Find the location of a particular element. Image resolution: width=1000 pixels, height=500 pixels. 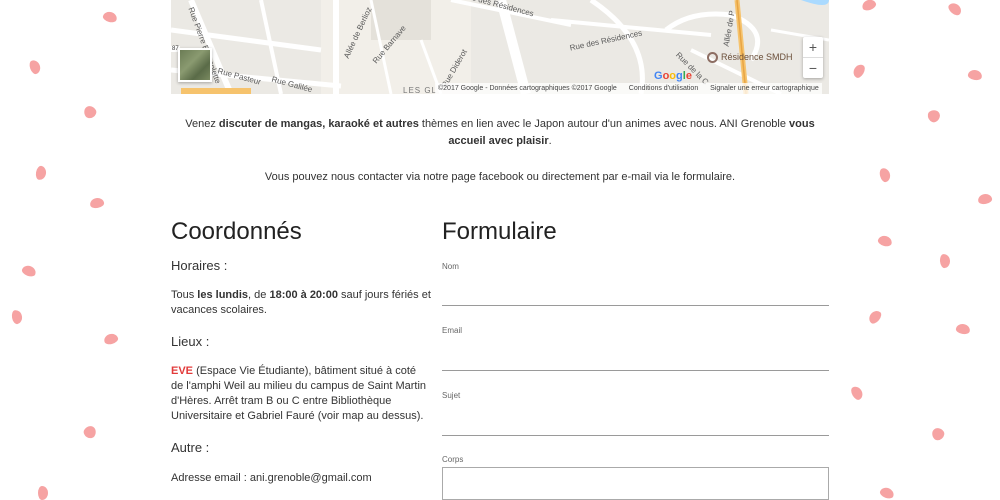

map-terms-link: Conditions d'utilisation is located at coordinates (663, 88).